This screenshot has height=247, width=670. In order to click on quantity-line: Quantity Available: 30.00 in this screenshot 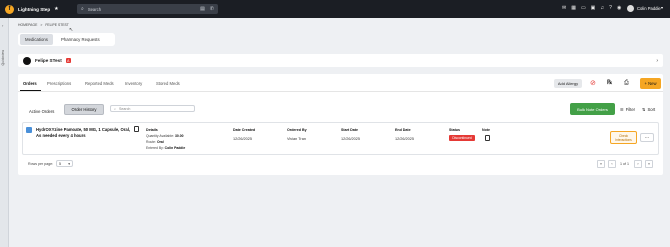, I will do `click(164, 136)`.